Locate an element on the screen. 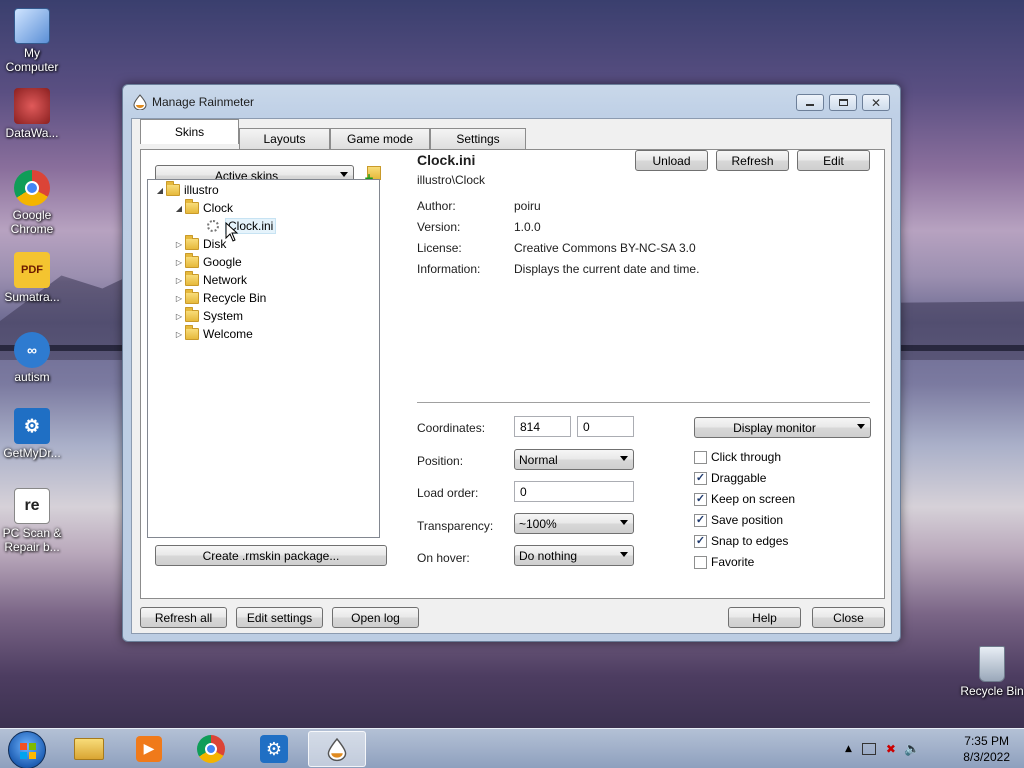 The width and height of the screenshot is (1024, 768). coord-x-field: 814 is located at coordinates (542, 426).